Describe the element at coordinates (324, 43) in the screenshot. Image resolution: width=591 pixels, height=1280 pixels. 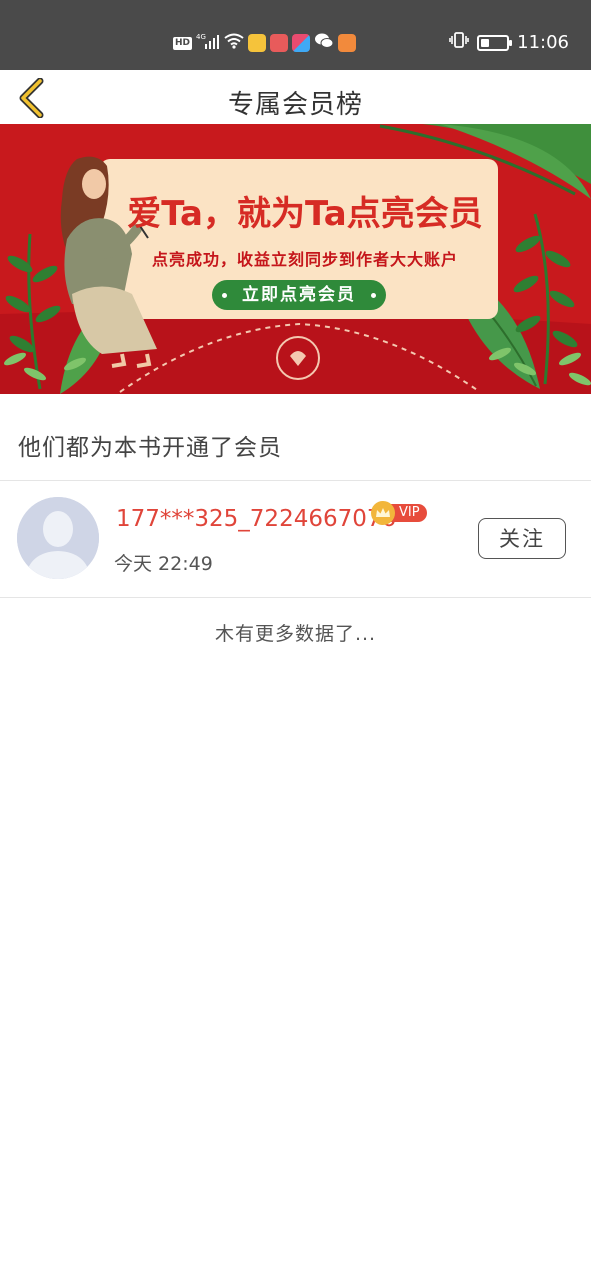
I see `wechat-icon` at that location.